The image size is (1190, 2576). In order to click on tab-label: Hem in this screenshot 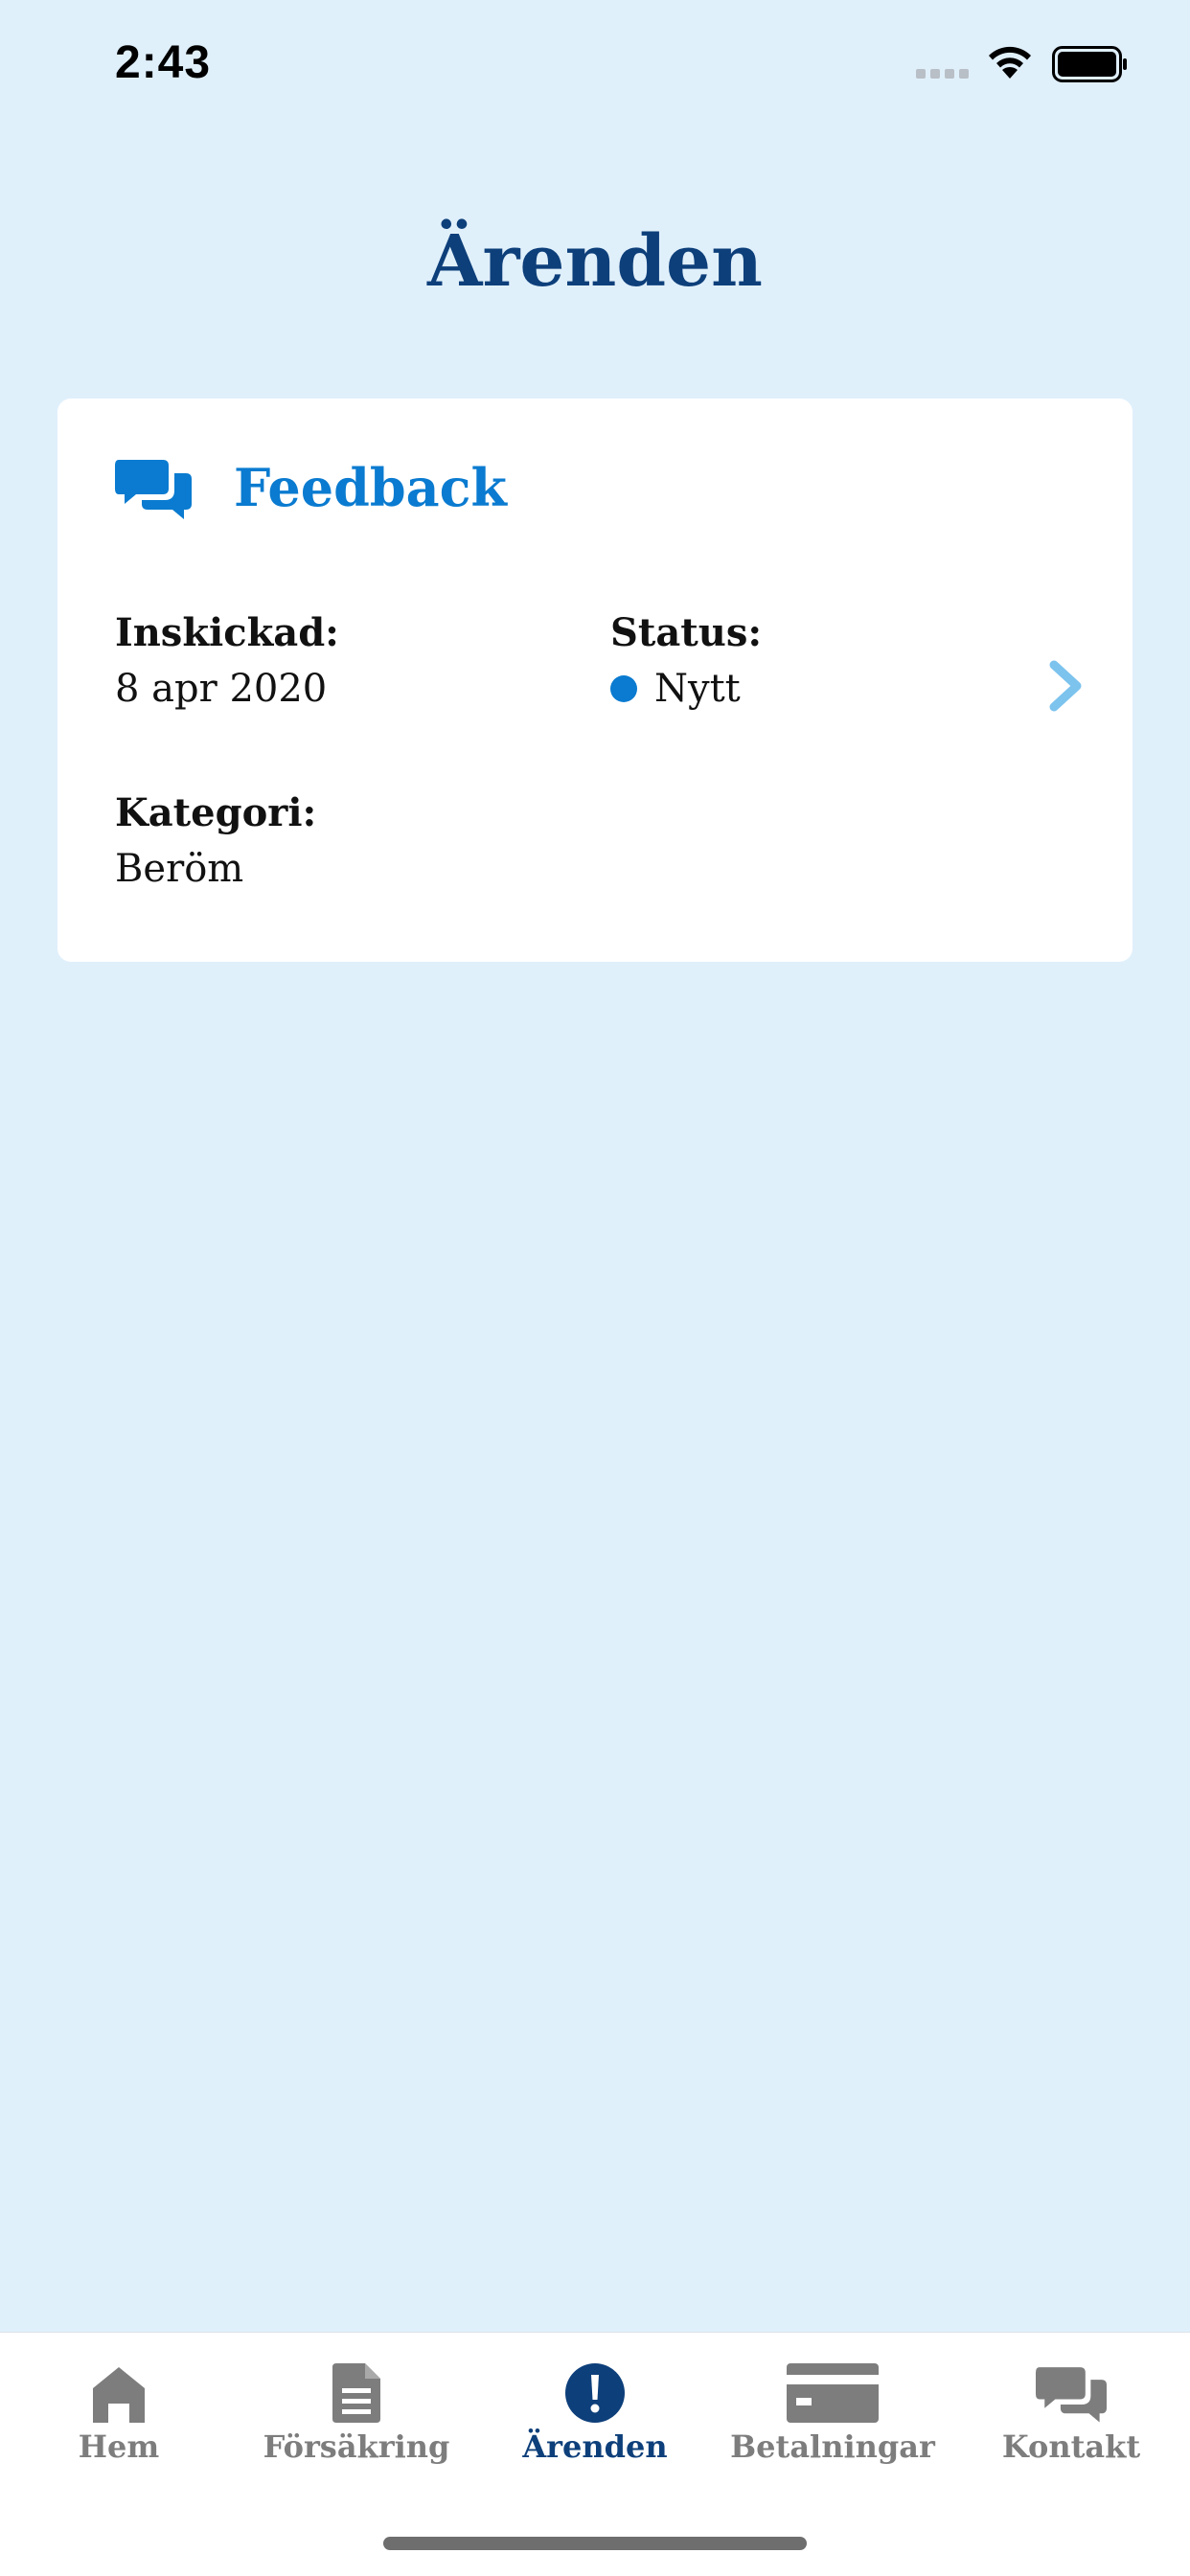, I will do `click(119, 2446)`.